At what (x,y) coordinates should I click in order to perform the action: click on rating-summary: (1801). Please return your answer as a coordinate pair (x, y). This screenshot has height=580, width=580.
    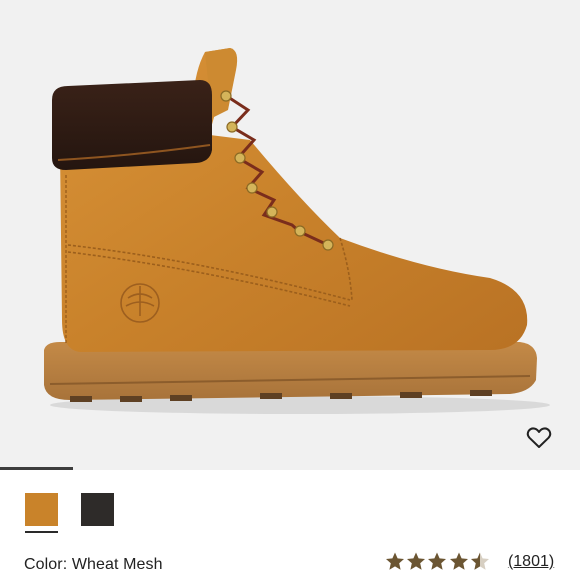
    Looking at the image, I should click on (469, 561).